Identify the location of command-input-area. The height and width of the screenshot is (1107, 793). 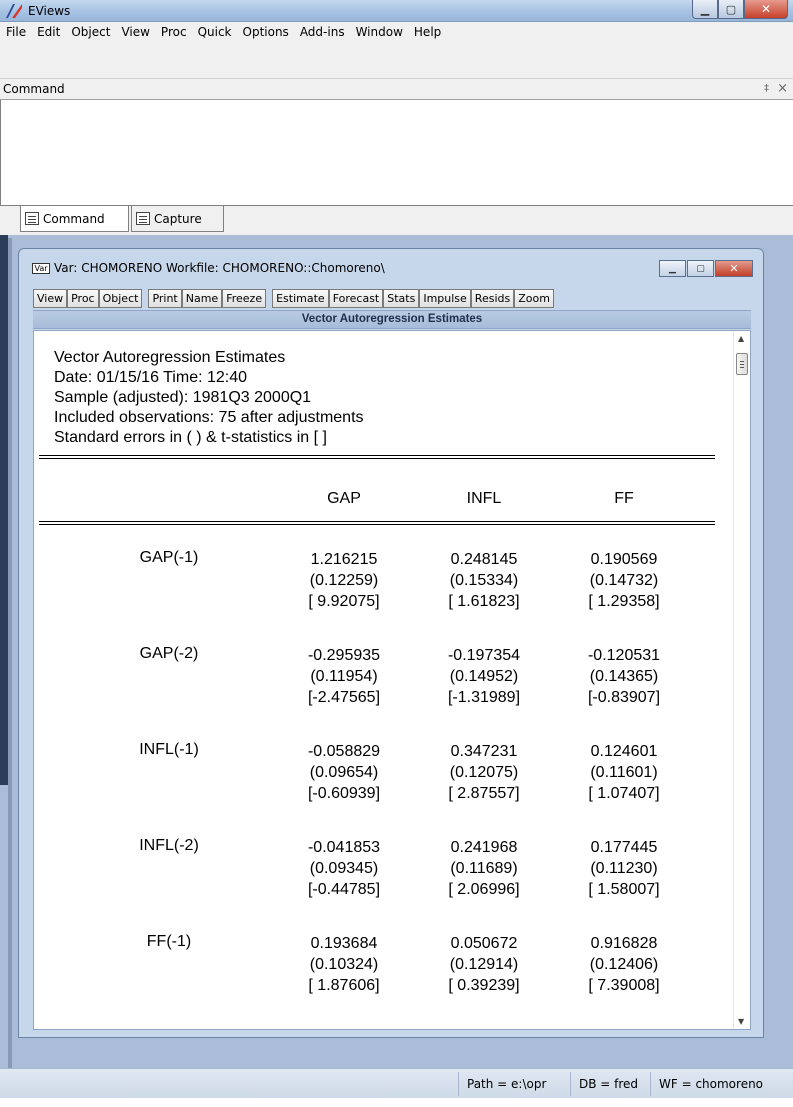
(396, 152).